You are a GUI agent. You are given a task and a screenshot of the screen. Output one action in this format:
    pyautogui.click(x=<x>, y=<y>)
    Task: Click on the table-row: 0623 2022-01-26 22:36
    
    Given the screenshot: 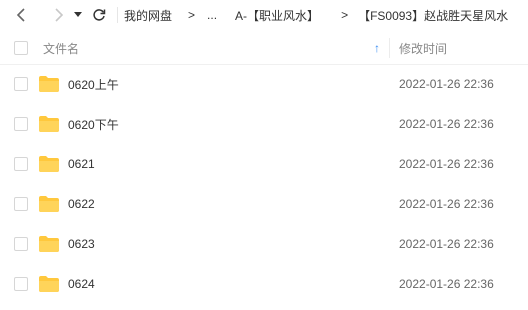 What is the action you would take?
    pyautogui.click(x=264, y=244)
    